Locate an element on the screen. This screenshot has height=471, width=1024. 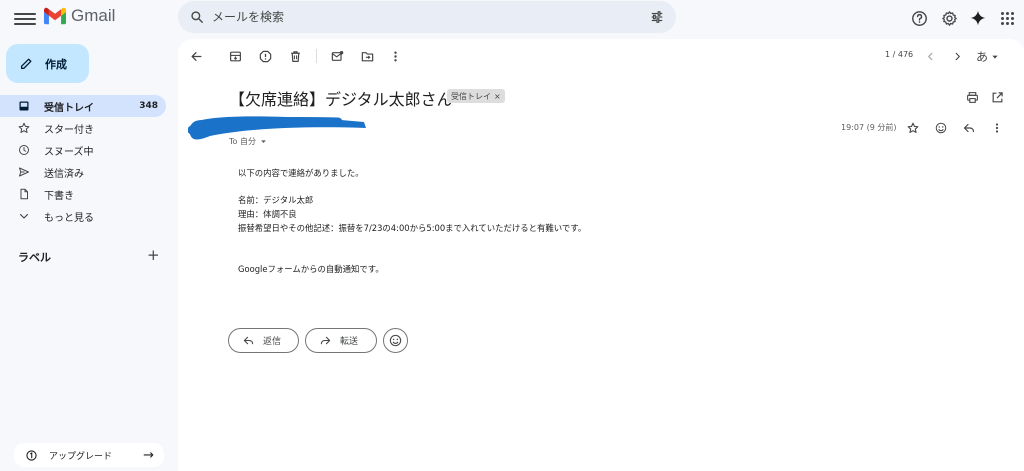
pencil-icon is located at coordinates (26, 64).